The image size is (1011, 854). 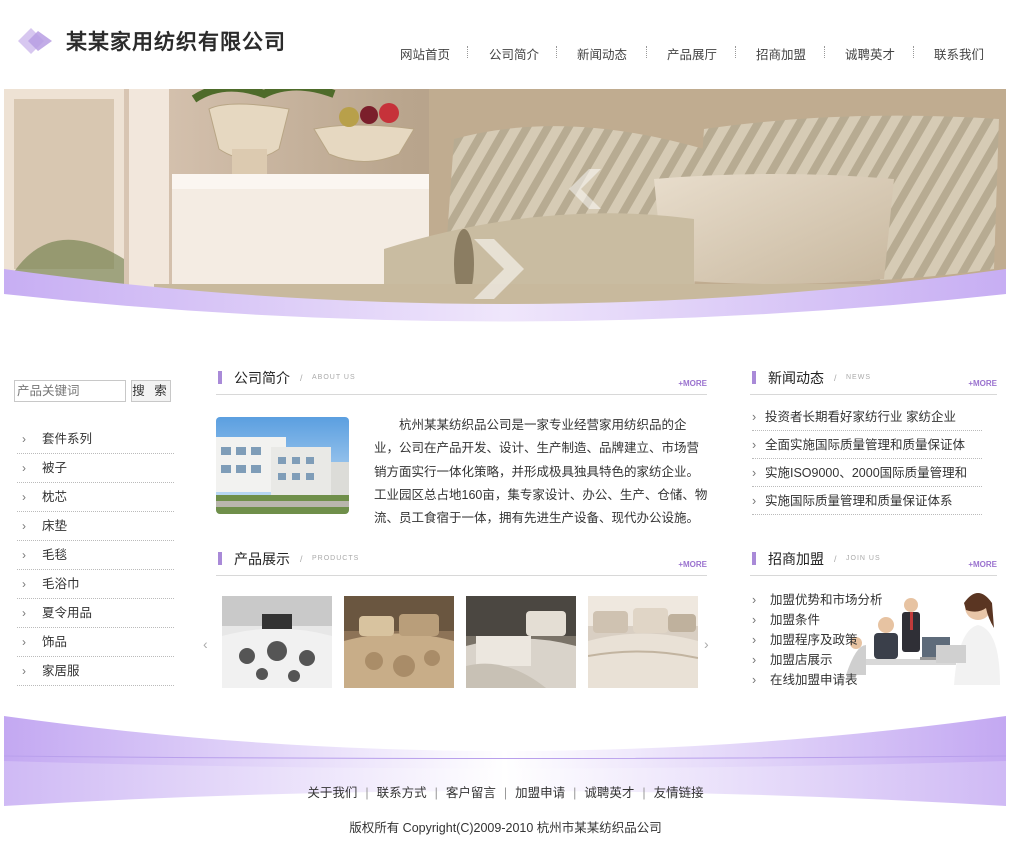 What do you see at coordinates (781, 53) in the screenshot?
I see `nav-join: 招商加盟` at bounding box center [781, 53].